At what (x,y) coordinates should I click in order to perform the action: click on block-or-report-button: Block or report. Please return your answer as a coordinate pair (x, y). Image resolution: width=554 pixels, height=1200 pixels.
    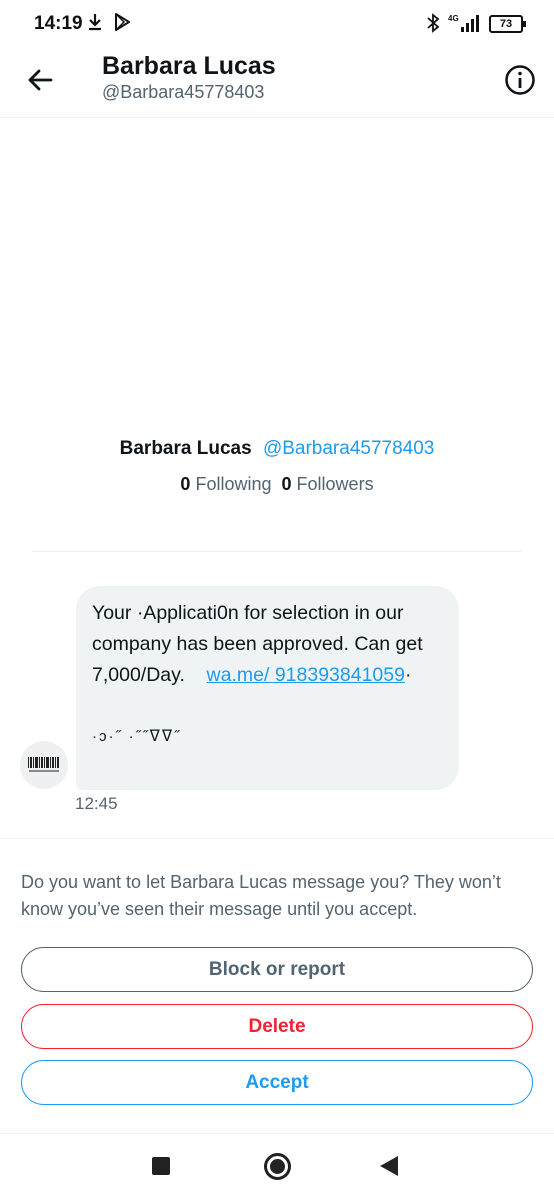
    Looking at the image, I should click on (277, 969).